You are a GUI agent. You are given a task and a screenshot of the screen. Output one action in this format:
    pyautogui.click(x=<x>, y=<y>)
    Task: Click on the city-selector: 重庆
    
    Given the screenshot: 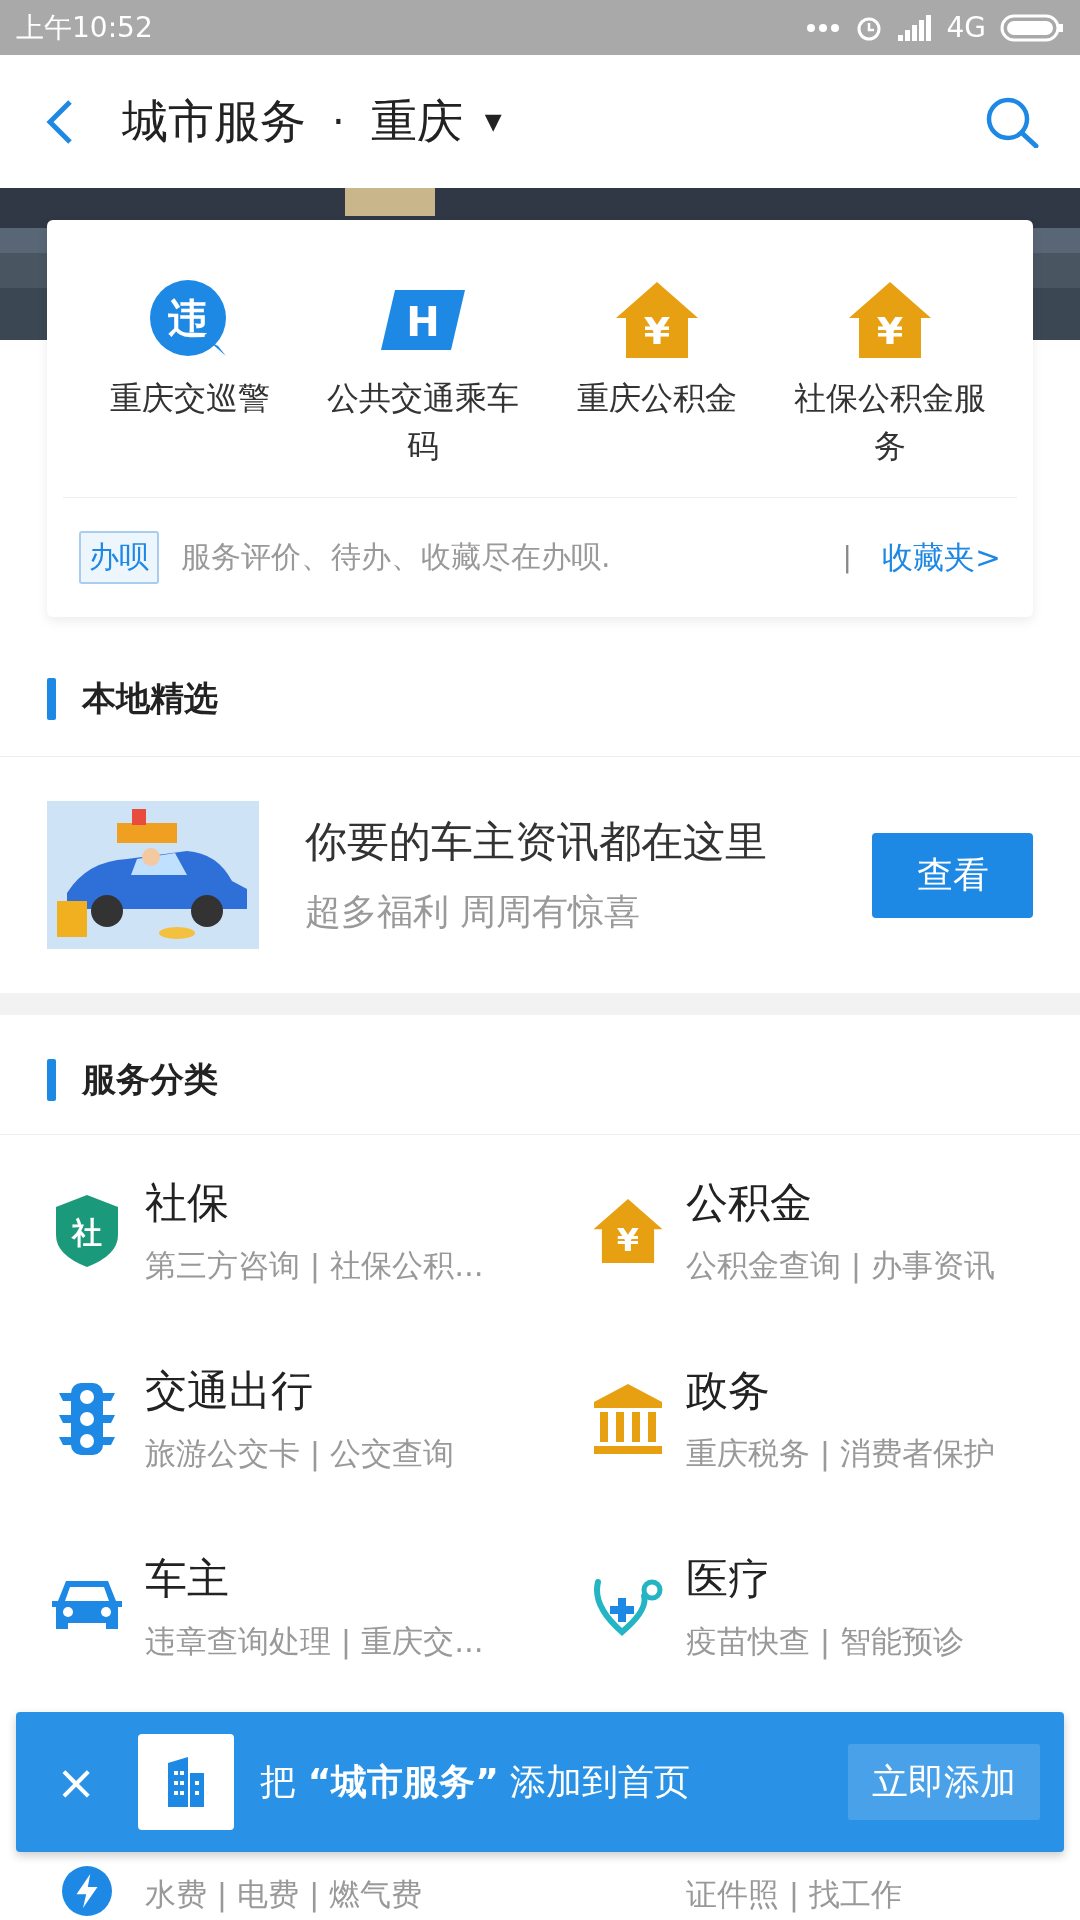 What is the action you would take?
    pyautogui.click(x=416, y=121)
    